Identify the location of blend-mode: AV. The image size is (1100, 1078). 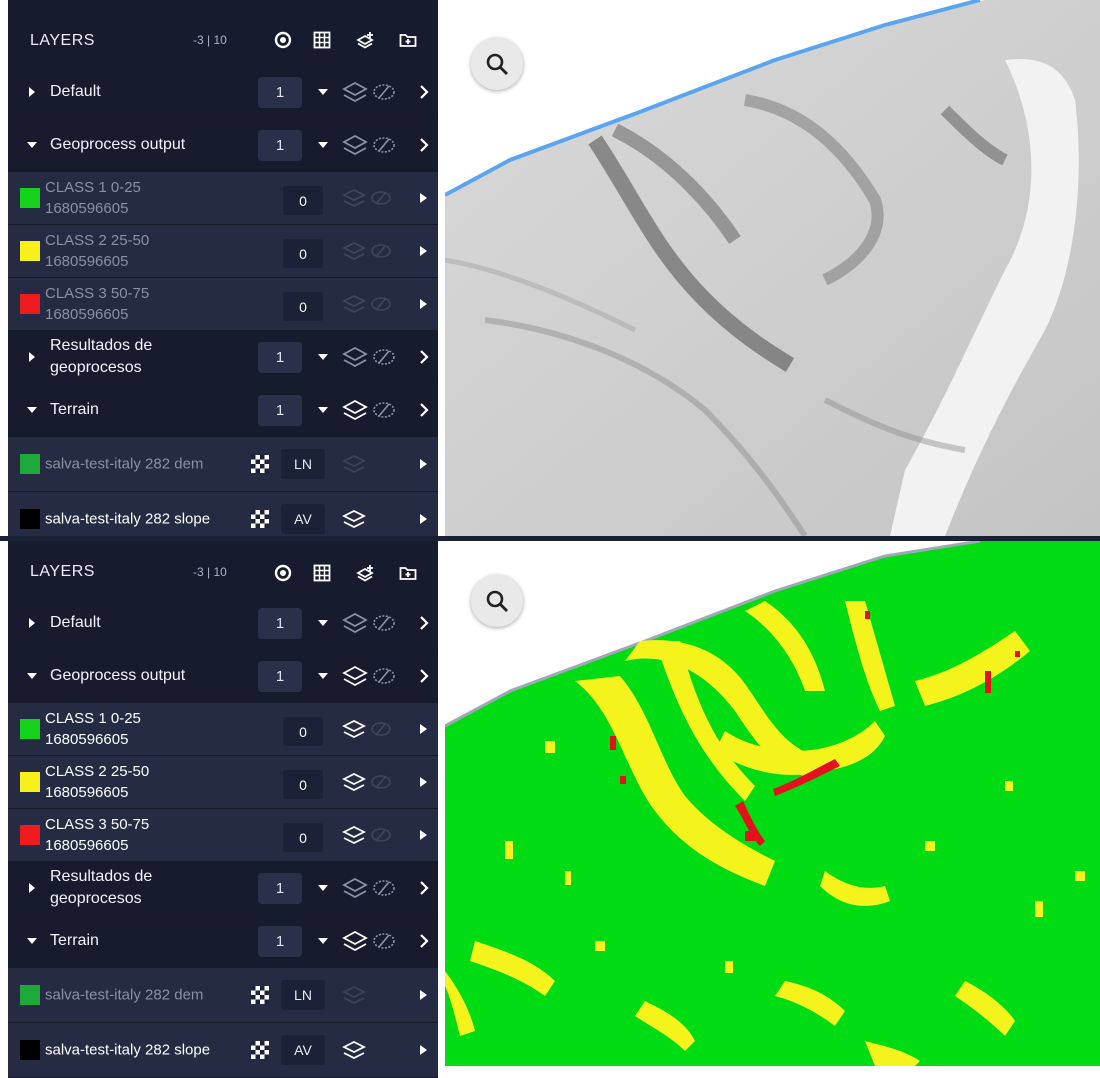
(303, 519).